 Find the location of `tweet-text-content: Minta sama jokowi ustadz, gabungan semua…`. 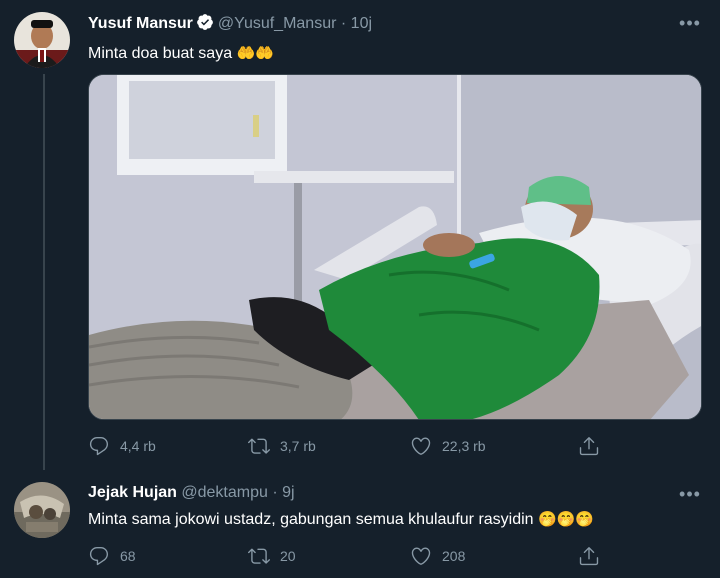

tweet-text-content: Minta sama jokowi ustadz, gabungan semua… is located at coordinates (311, 519).